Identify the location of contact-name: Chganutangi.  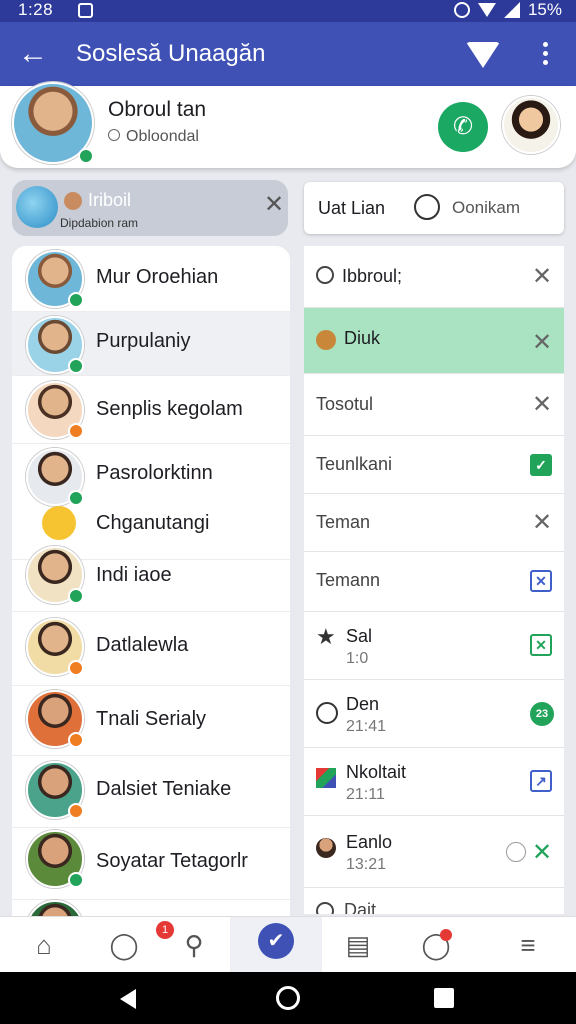
(153, 523).